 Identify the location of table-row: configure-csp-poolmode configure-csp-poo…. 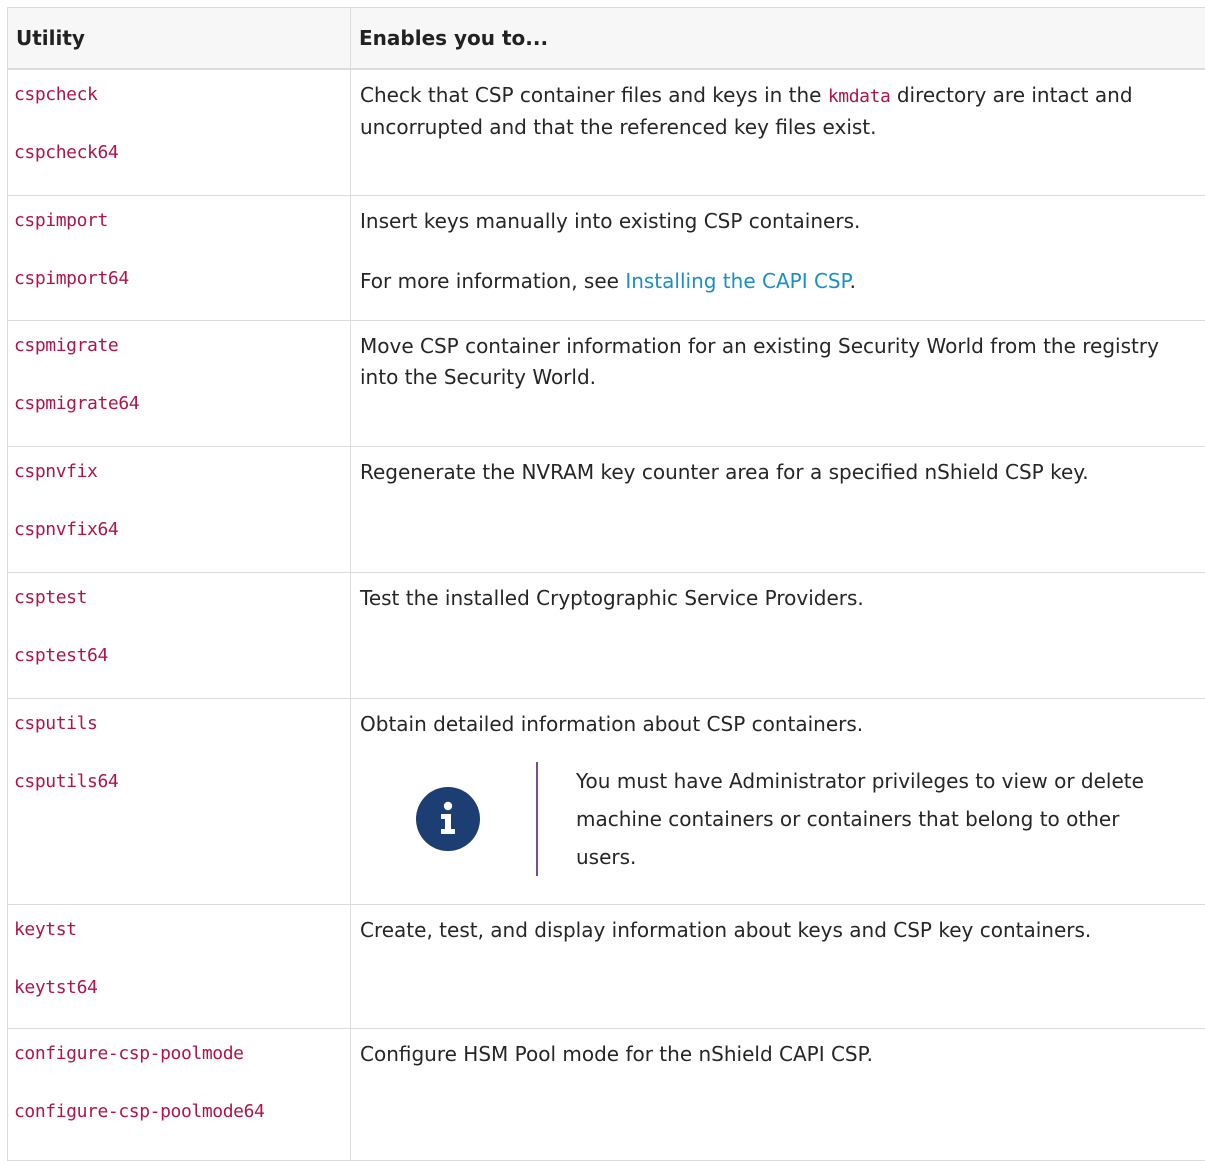
(606, 1094).